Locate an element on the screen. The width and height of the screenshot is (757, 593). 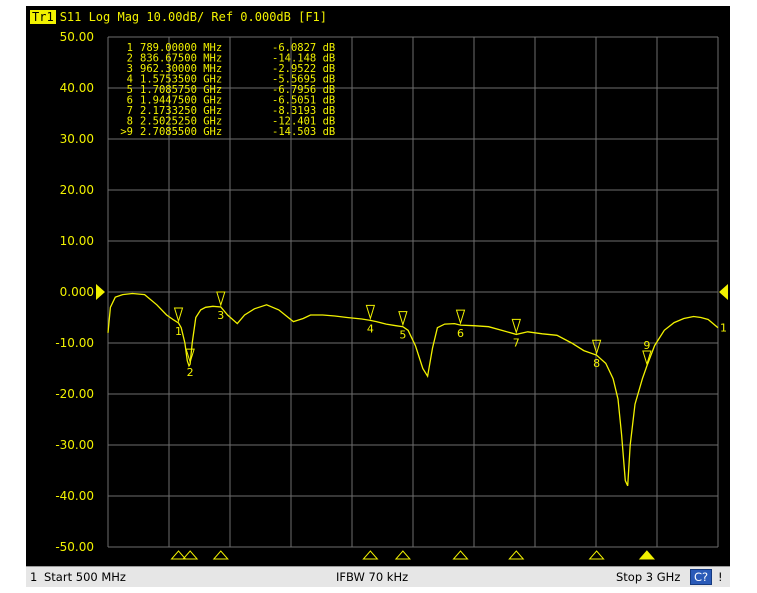
y-tick-label: 20.00 is located at coordinates (77, 190).